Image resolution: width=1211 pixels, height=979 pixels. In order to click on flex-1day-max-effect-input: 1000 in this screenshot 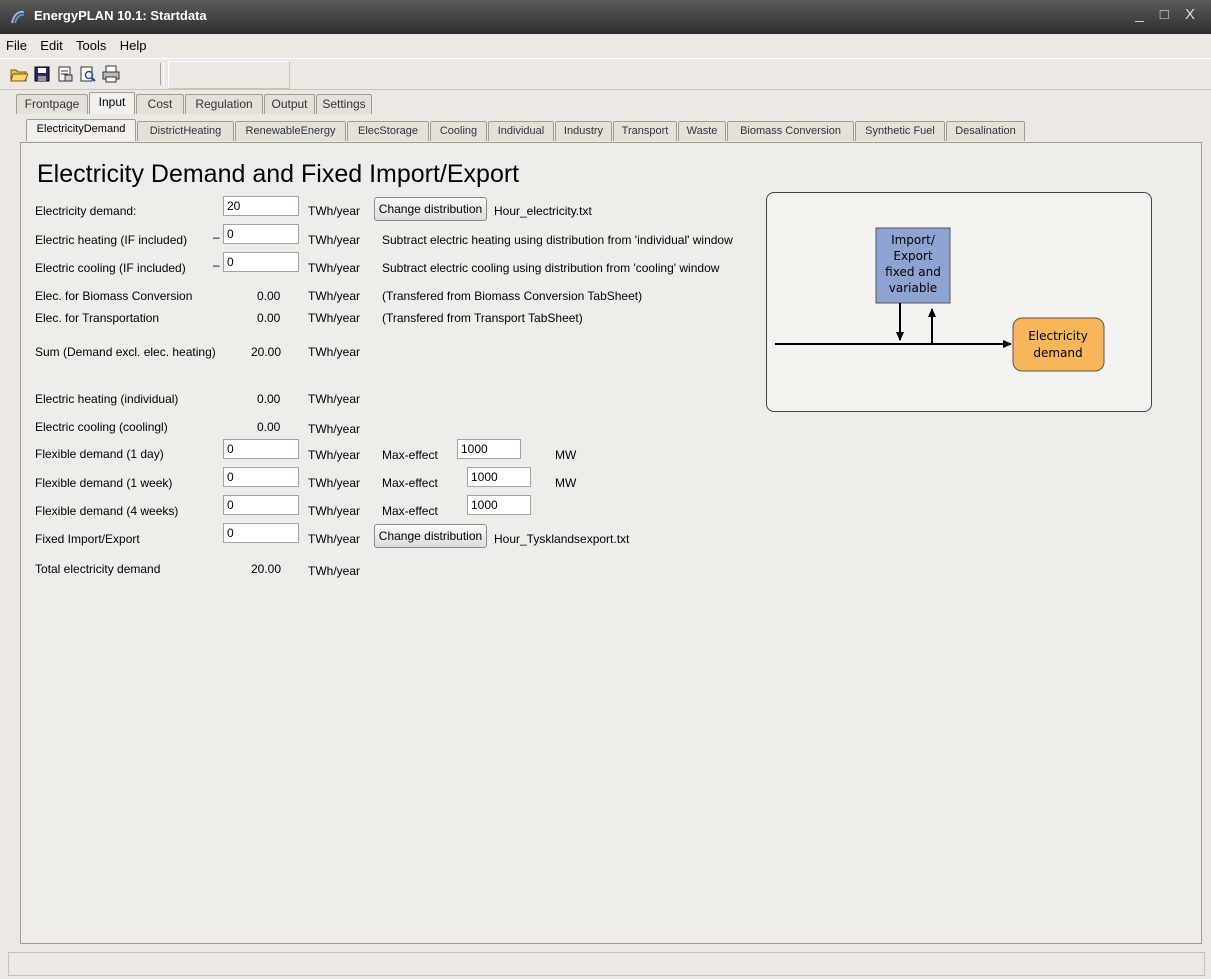, I will do `click(489, 449)`.